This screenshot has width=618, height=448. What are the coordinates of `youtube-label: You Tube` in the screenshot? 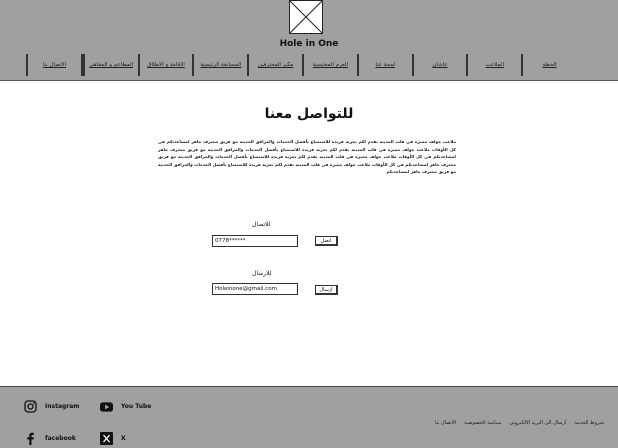 It's located at (136, 406).